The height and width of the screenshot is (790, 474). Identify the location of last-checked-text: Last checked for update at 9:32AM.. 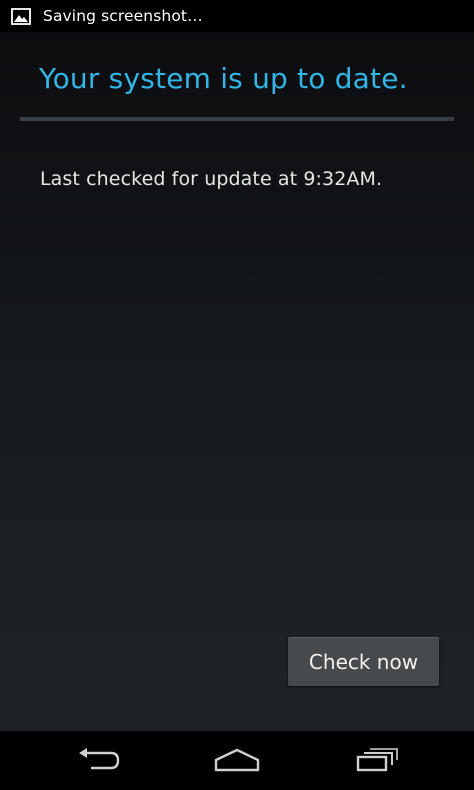
(211, 179).